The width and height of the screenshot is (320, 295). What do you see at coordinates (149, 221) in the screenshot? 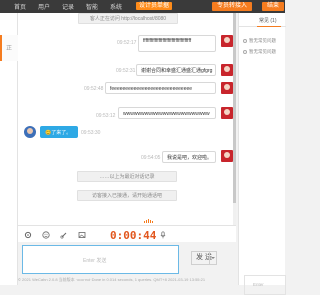
I see `voice-level-icon` at bounding box center [149, 221].